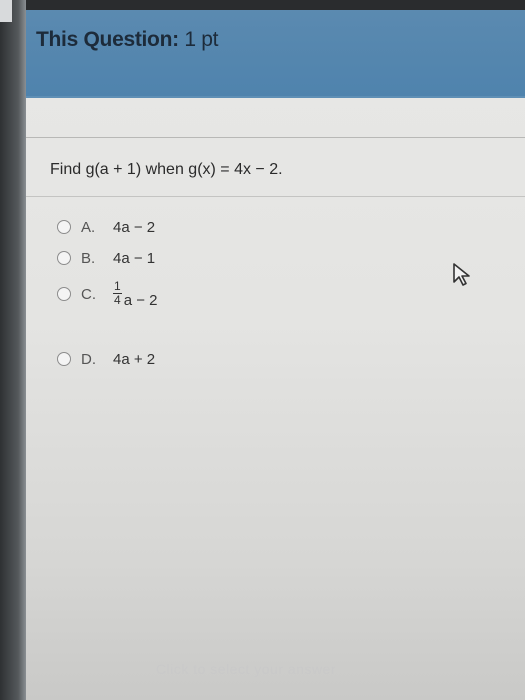 The height and width of the screenshot is (700, 525). I want to click on option-letter: C., so click(88, 294).